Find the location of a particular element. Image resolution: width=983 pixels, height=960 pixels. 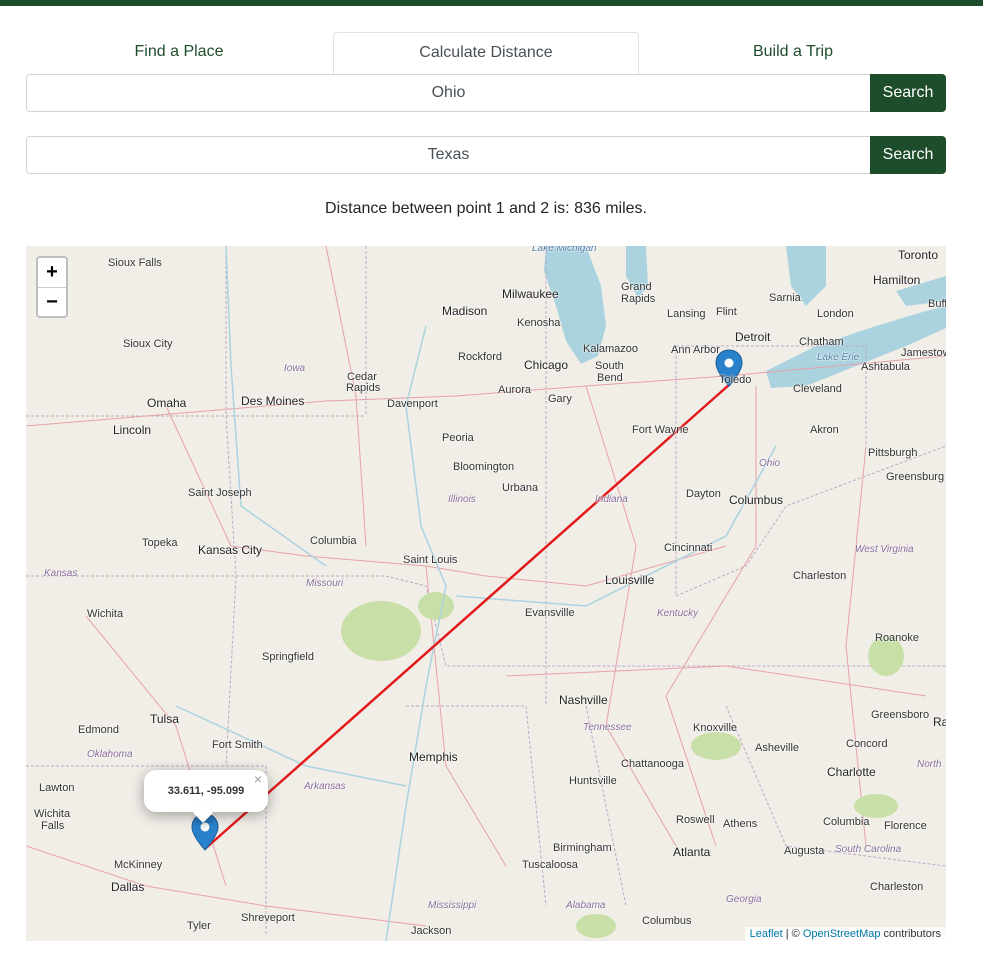

map-label: Huntsville is located at coordinates (593, 781).